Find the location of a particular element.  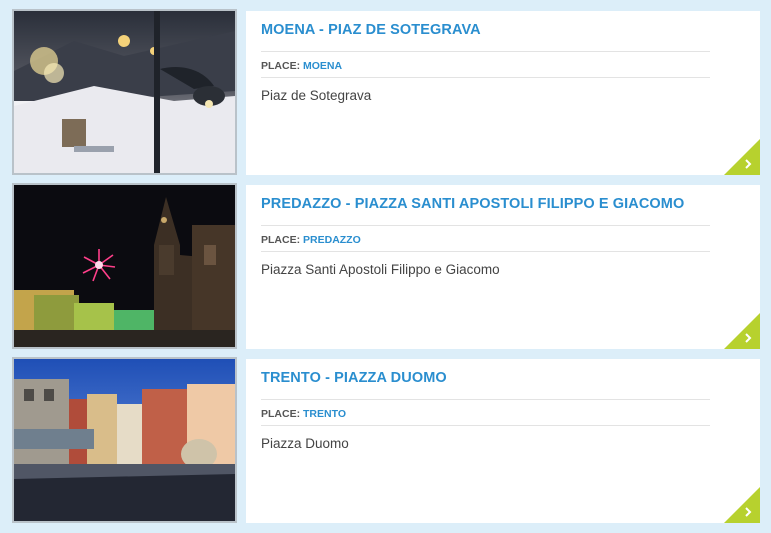

place-link: MOENA is located at coordinates (322, 66).